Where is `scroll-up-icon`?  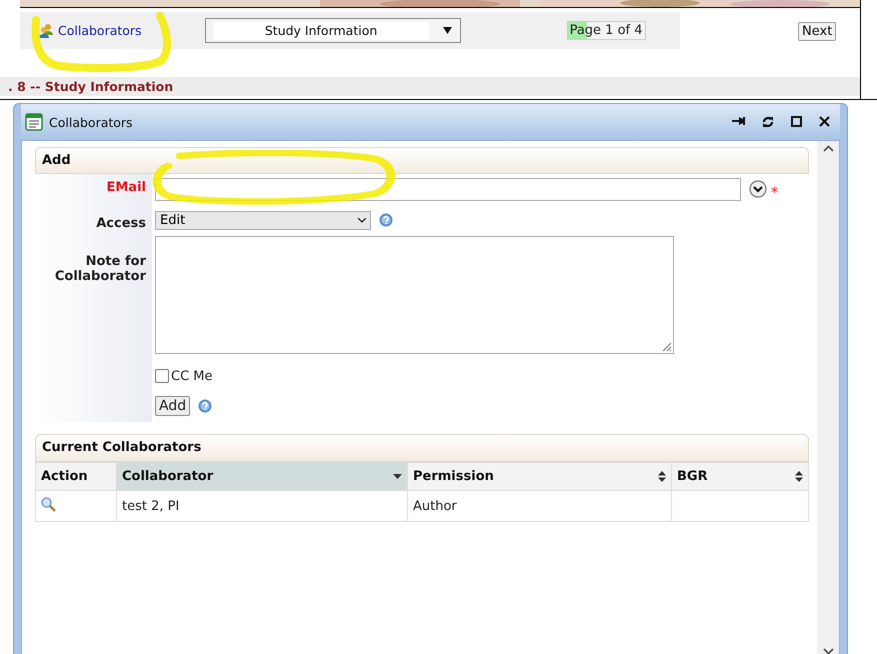
scroll-up-icon is located at coordinates (828, 148).